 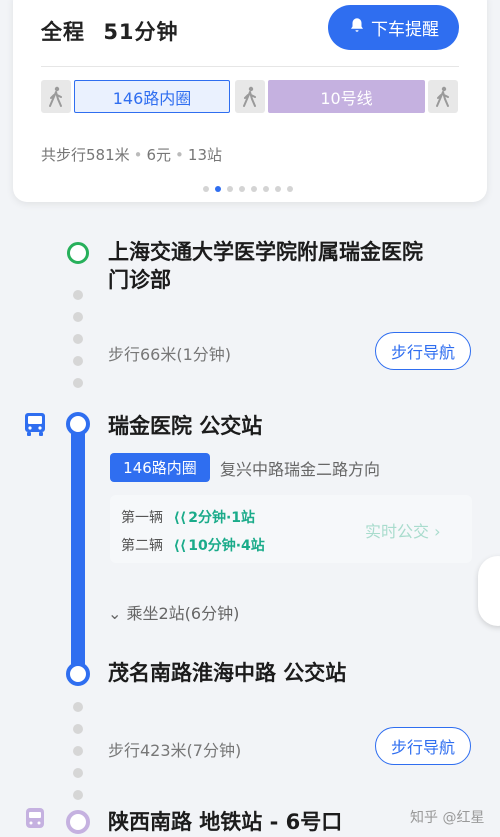 What do you see at coordinates (170, 354) in the screenshot?
I see `walk-1-text: 步行66米(1分钟)` at bounding box center [170, 354].